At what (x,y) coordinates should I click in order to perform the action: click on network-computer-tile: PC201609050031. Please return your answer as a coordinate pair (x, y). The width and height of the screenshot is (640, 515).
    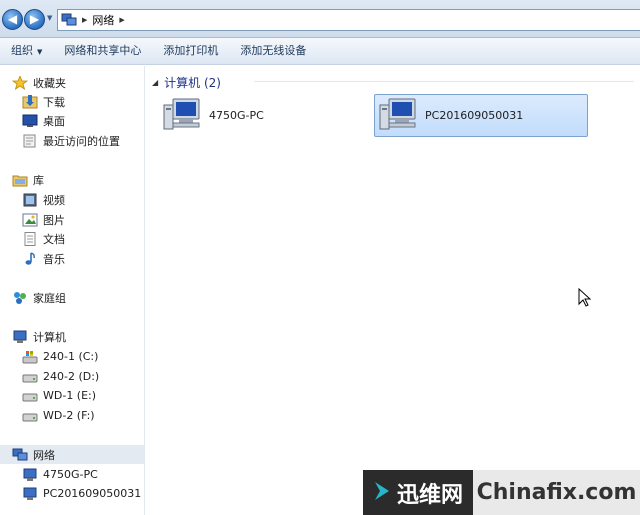
    Looking at the image, I should click on (481, 115).